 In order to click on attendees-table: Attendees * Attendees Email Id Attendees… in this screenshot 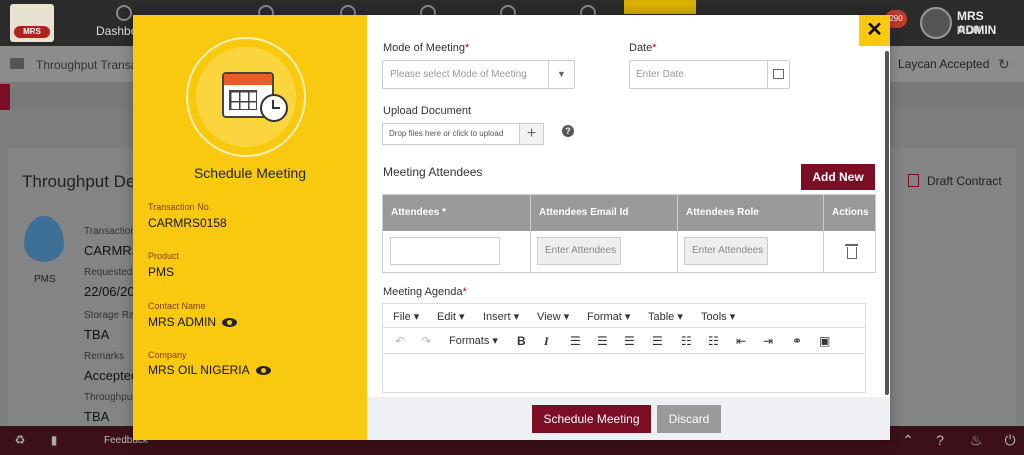, I will do `click(629, 233)`.